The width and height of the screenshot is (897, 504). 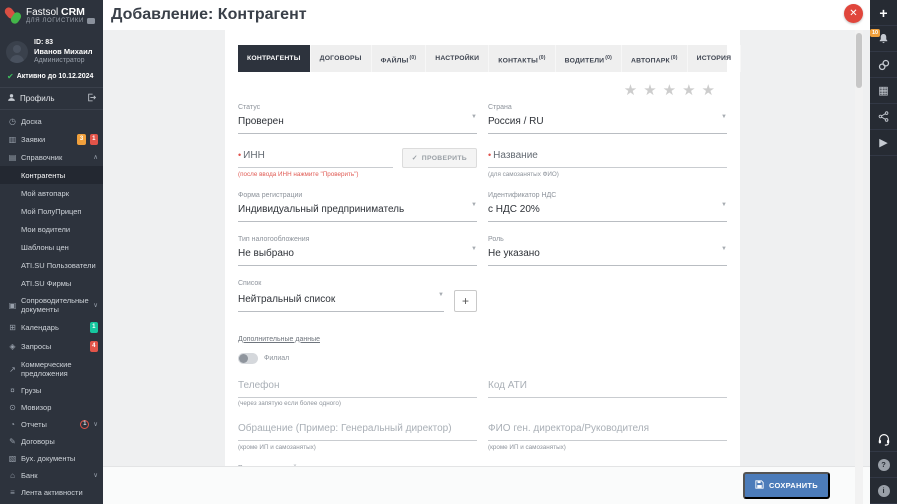 What do you see at coordinates (51, 193) in the screenshot?
I see `sidebar-item-moy-avtopark: Мой автопарк` at bounding box center [51, 193].